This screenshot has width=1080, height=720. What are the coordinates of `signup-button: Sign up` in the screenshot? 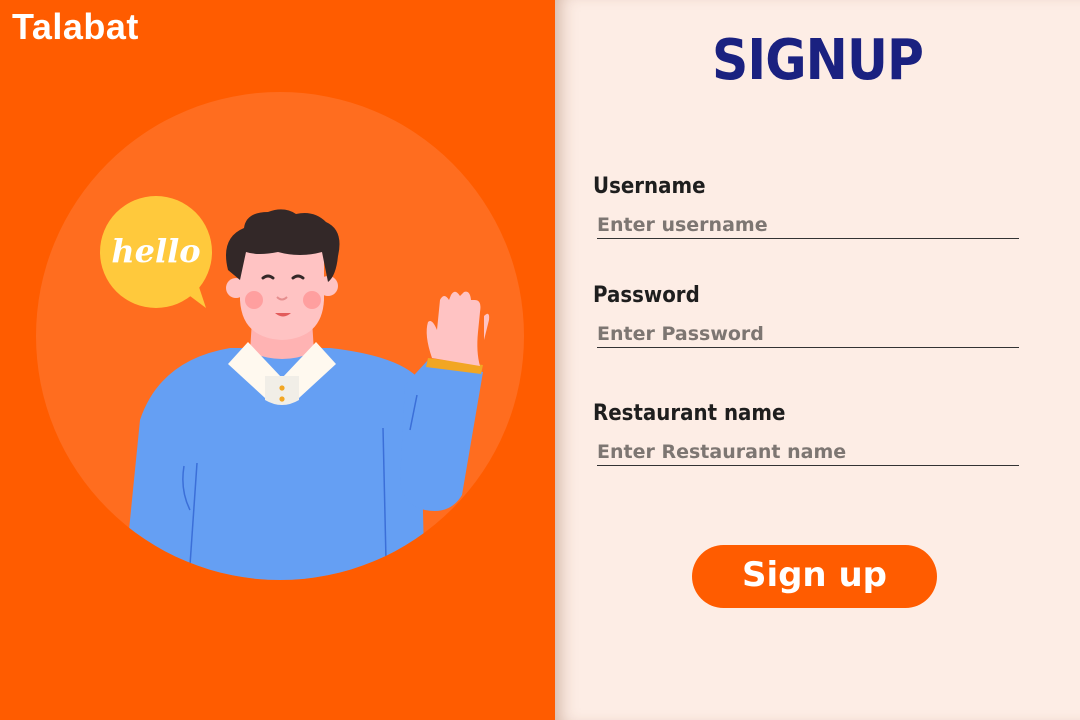 It's located at (814, 576).